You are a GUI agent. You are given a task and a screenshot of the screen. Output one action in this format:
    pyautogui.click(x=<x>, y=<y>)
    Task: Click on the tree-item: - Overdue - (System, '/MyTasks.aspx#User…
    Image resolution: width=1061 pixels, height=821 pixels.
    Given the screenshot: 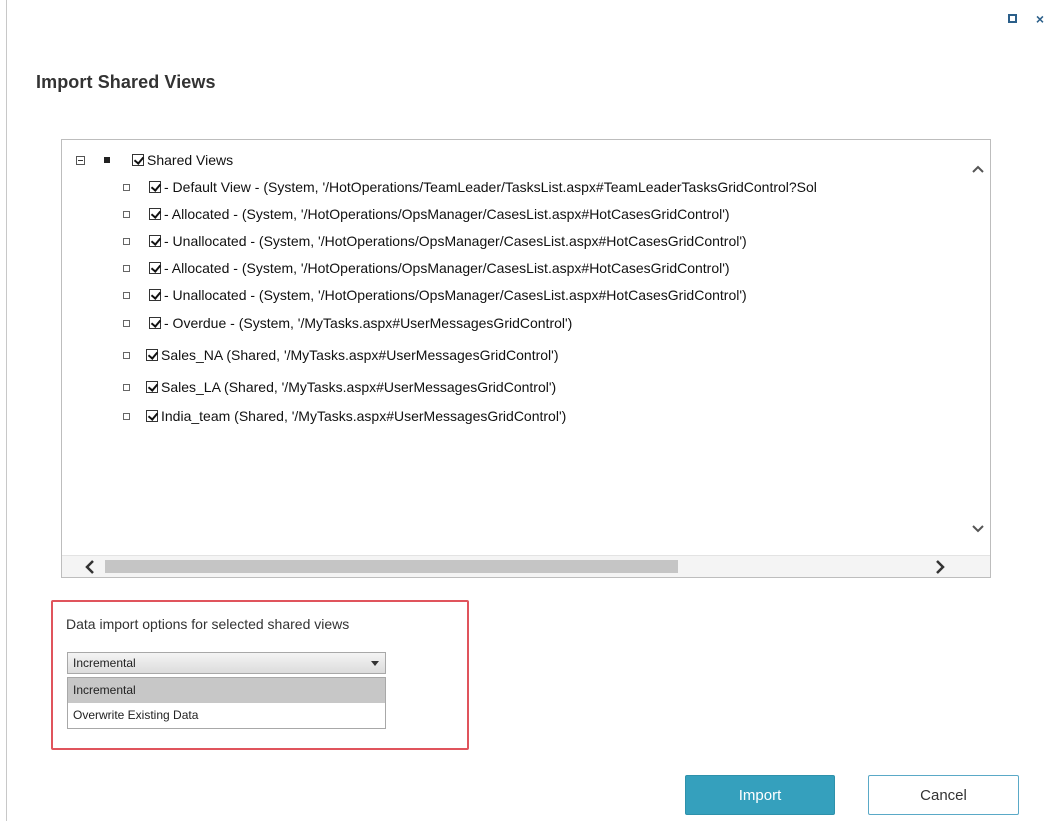 What is the action you would take?
    pyautogui.click(x=347, y=323)
    